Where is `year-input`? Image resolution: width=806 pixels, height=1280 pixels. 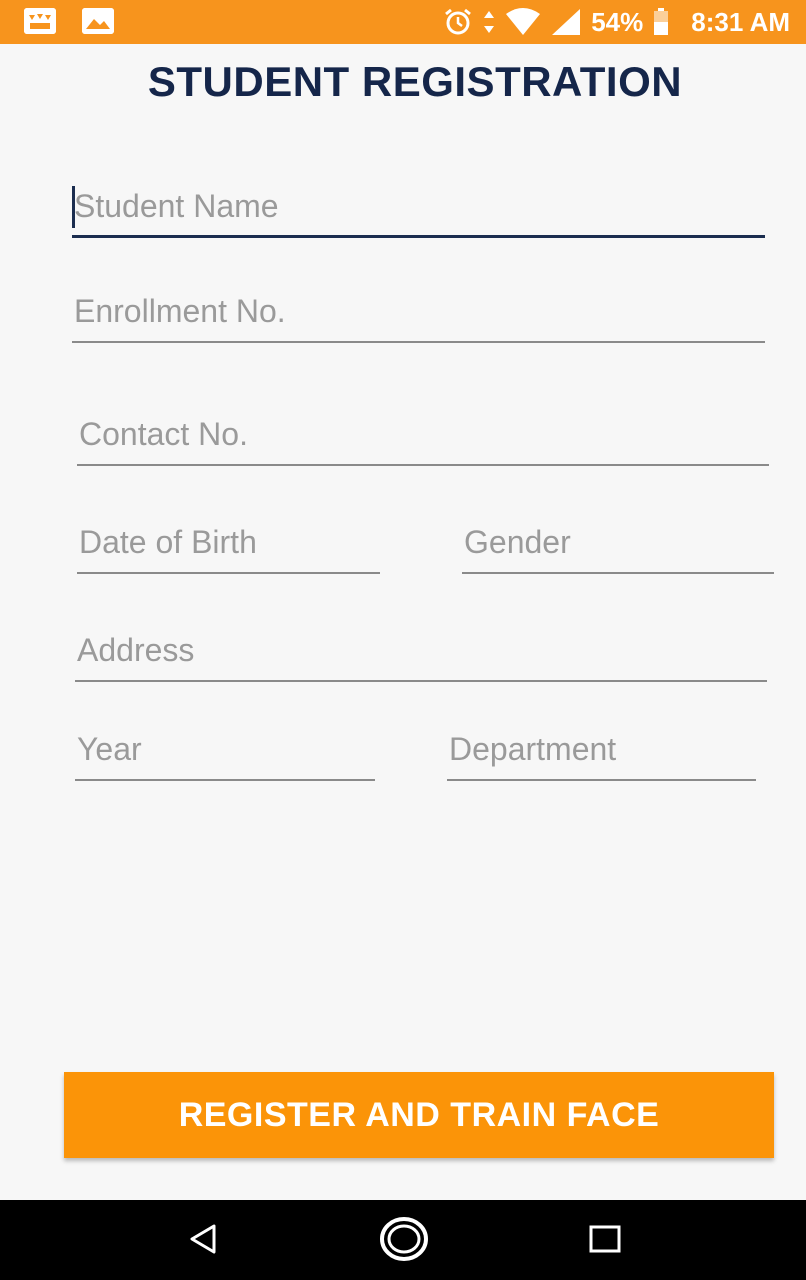
year-input is located at coordinates (225, 749).